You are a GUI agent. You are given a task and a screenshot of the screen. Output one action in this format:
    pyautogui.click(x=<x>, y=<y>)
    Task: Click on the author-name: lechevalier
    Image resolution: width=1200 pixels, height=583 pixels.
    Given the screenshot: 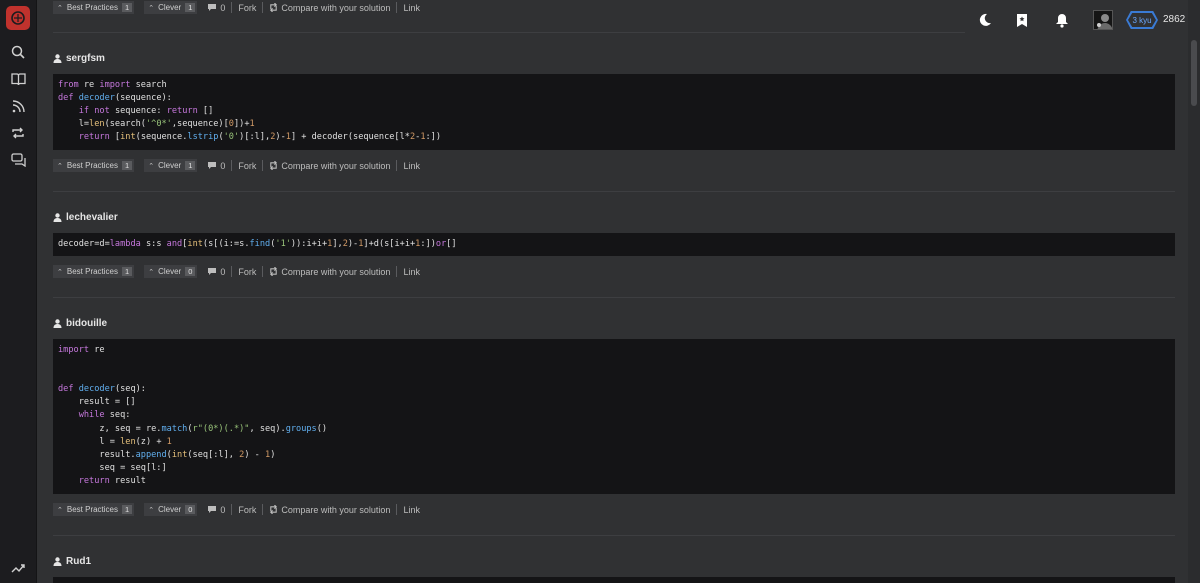 What is the action you would take?
    pyautogui.click(x=92, y=217)
    